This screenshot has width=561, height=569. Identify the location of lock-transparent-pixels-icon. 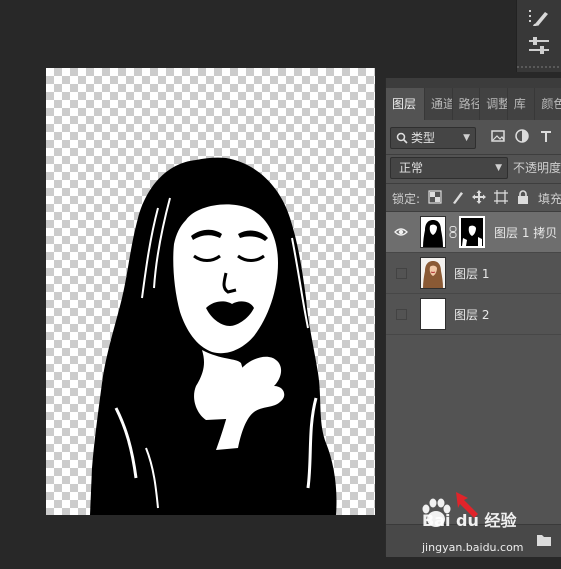
(435, 197).